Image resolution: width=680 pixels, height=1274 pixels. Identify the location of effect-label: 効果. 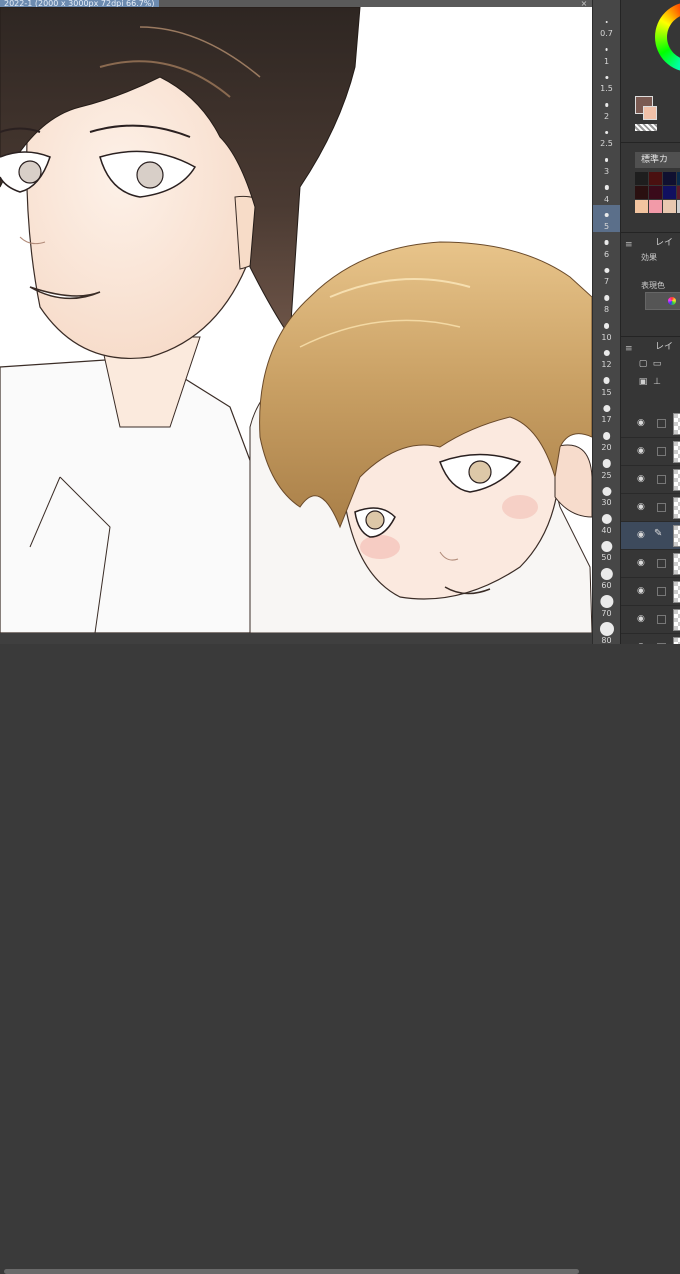
(649, 257).